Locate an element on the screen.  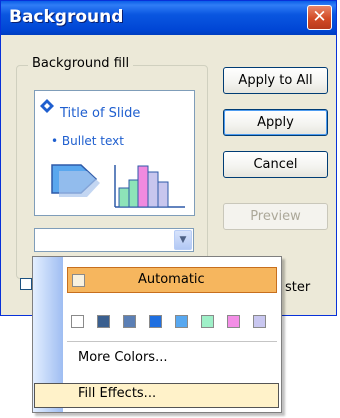
preview-button: Preview is located at coordinates (275, 216).